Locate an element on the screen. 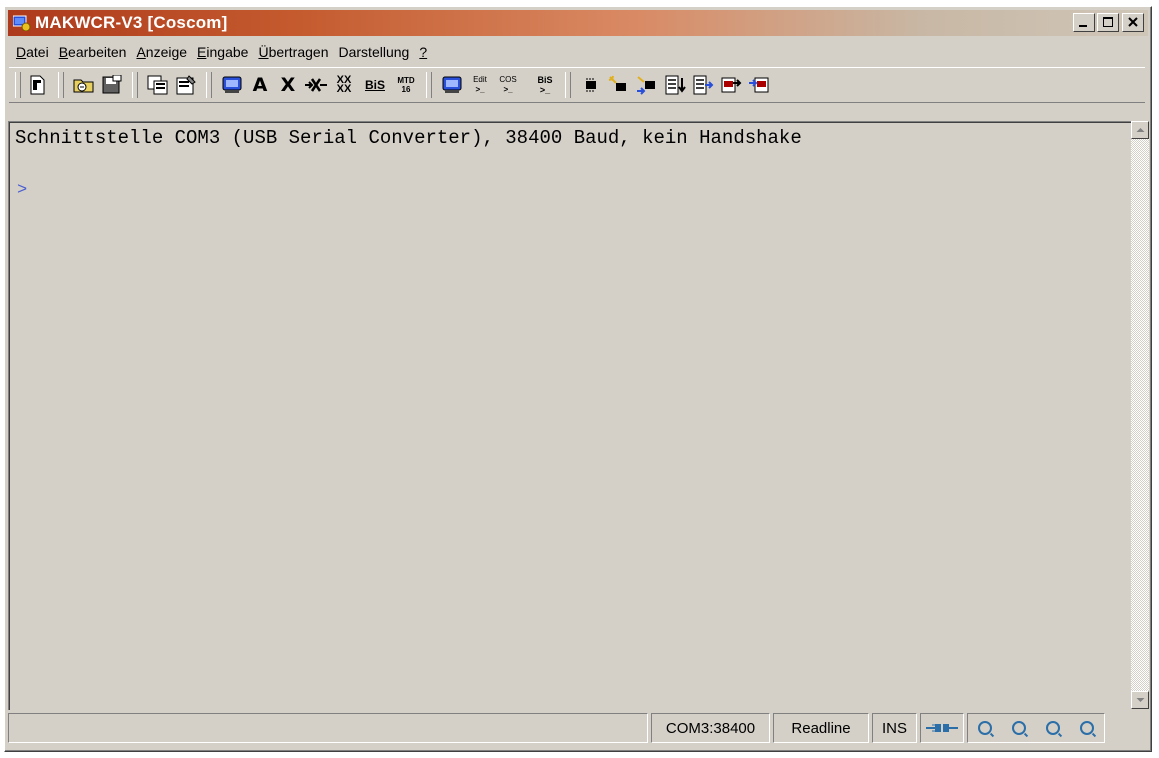 The image size is (1159, 758). menu-eingabe: Eingabe is located at coordinates (222, 52).